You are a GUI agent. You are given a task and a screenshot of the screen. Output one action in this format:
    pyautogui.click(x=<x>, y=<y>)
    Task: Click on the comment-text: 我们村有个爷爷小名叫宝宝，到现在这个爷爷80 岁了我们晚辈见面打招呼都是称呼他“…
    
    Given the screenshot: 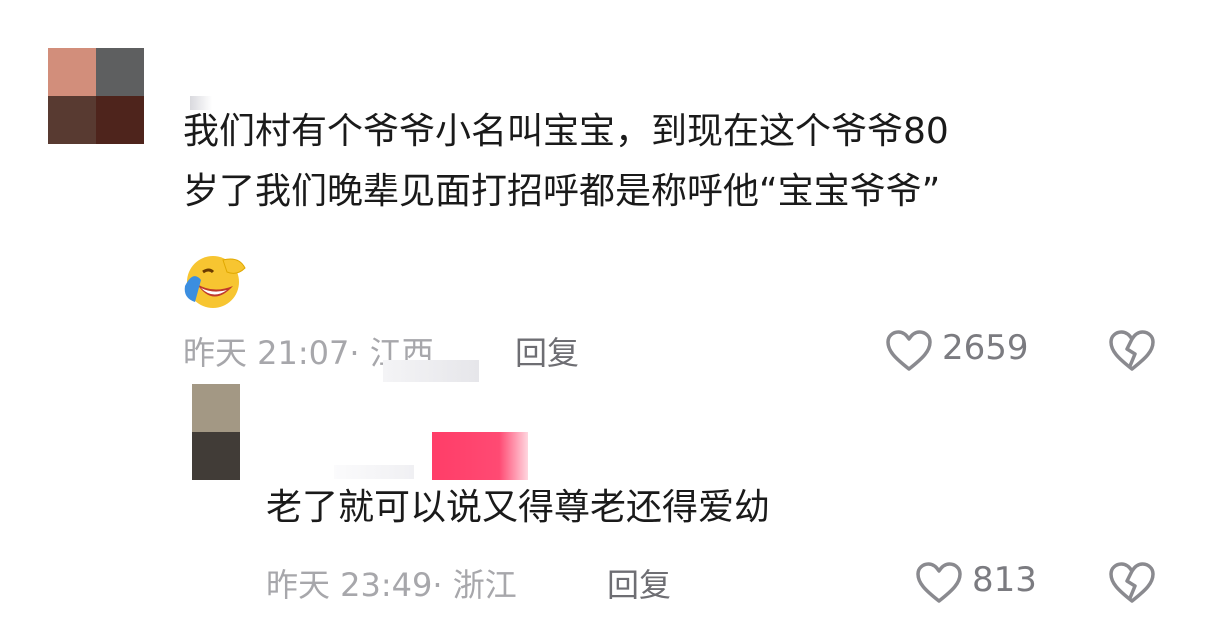 What is the action you would take?
    pyautogui.click(x=566, y=162)
    